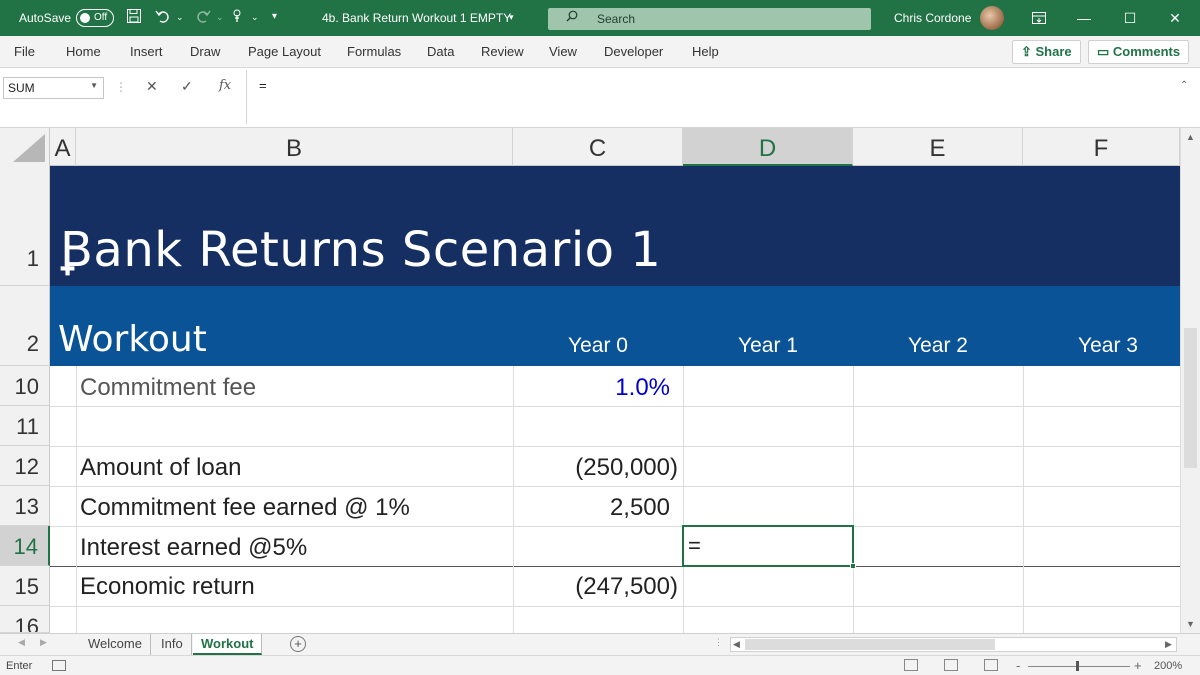 Image resolution: width=1200 pixels, height=675 pixels. What do you see at coordinates (768, 346) in the screenshot?
I see `year-1-header: Year 1` at bounding box center [768, 346].